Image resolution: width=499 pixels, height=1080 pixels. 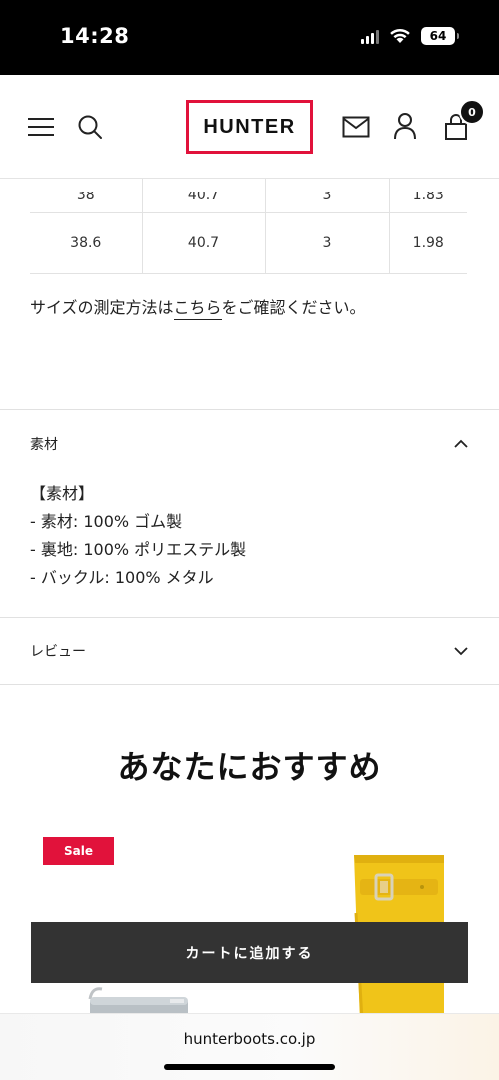 I want to click on site-header: HUNTER 0, so click(x=249, y=127).